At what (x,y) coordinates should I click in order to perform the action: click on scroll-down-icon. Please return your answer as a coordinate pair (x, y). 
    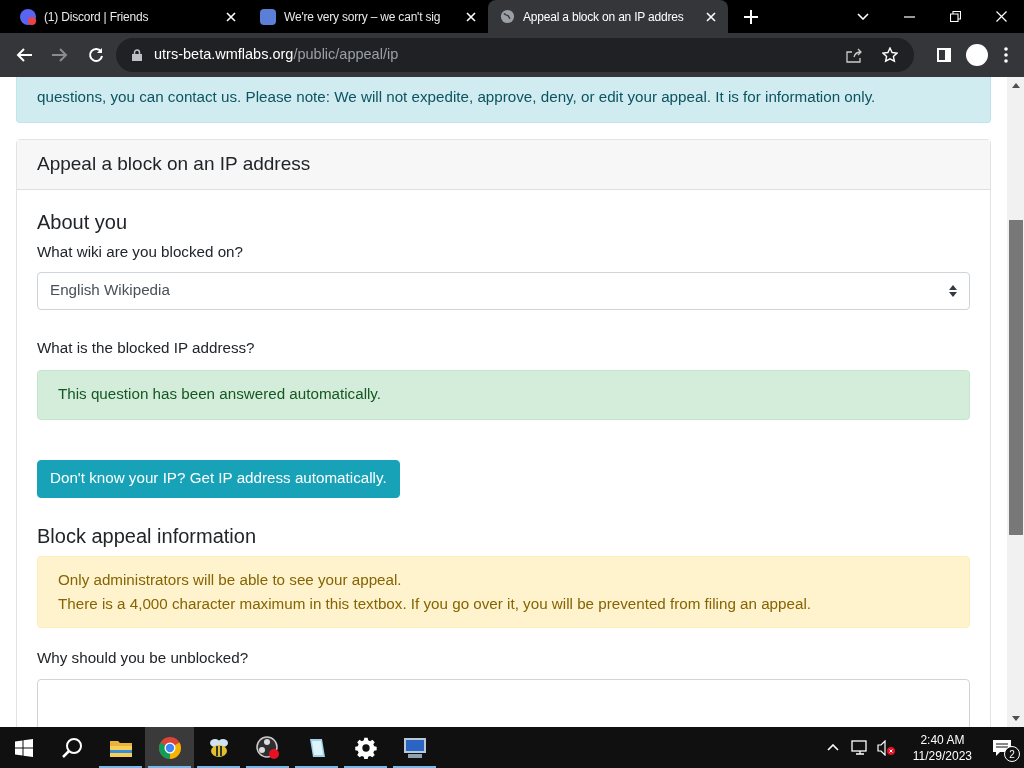
    Looking at the image, I should click on (1015, 718).